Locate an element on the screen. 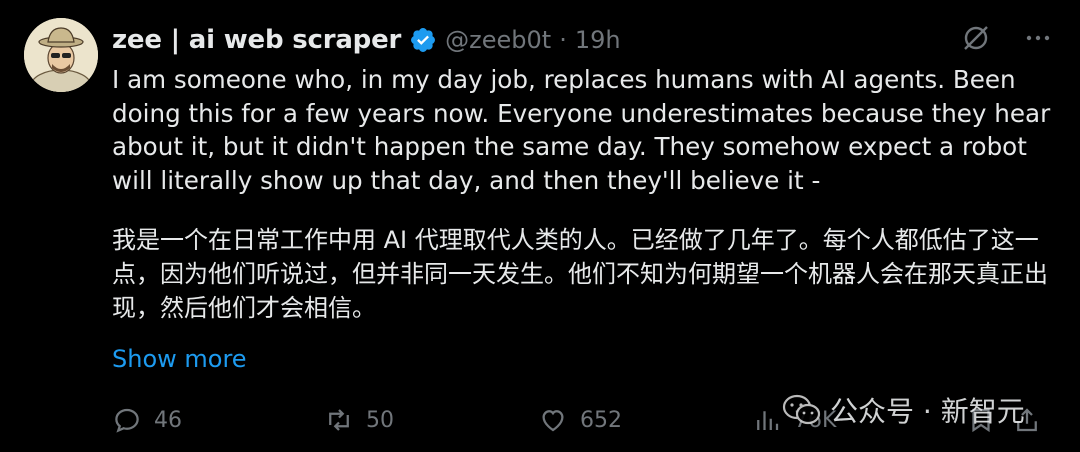 This screenshot has width=1080, height=452. verified-badge-icon is located at coordinates (423, 40).